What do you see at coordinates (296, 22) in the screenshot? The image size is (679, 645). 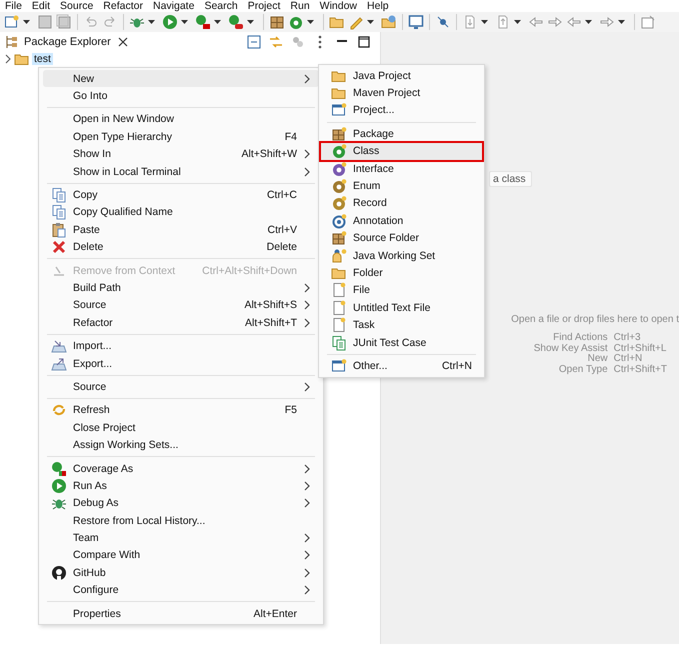 I see `class-icon` at bounding box center [296, 22].